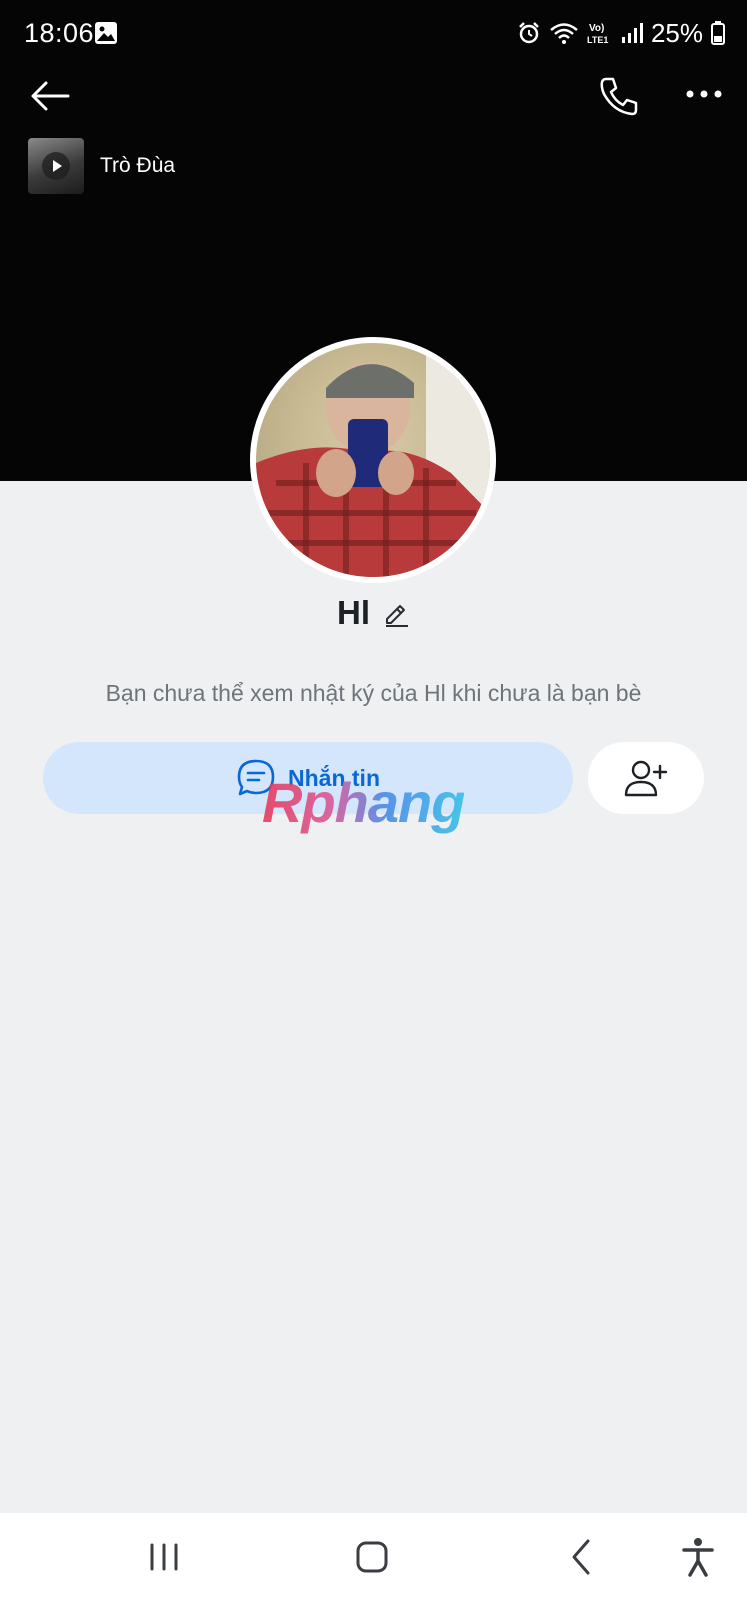 This screenshot has width=747, height=1600. What do you see at coordinates (396, 613) in the screenshot?
I see `edit-pencil-icon` at bounding box center [396, 613].